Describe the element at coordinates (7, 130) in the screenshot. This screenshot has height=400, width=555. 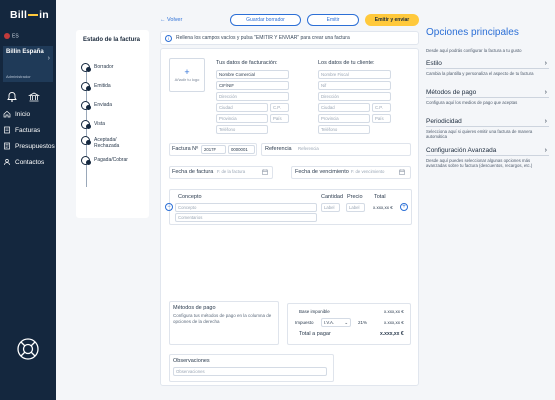
I see `invoice-icon` at that location.